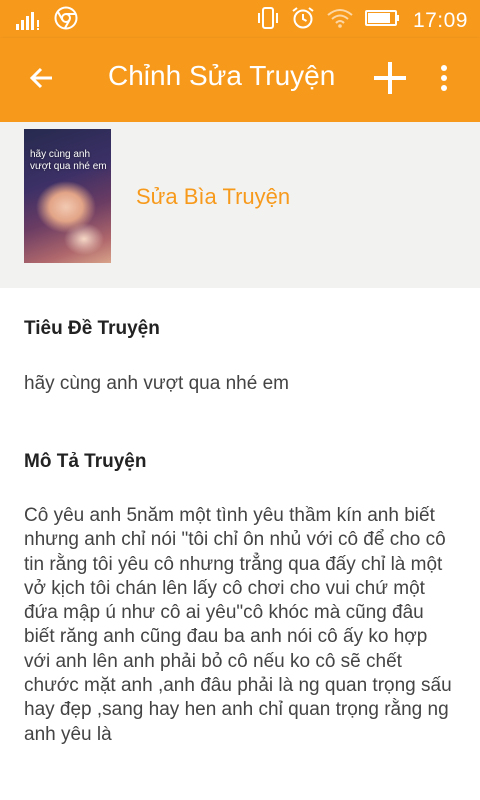 The height and width of the screenshot is (800, 480). I want to click on chrome-icon, so click(66, 20).